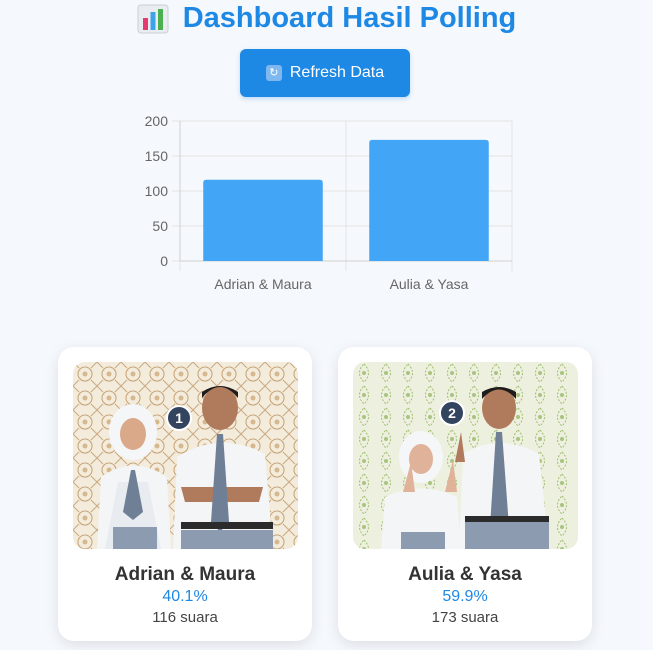  What do you see at coordinates (160, 226) in the screenshot?
I see `y-tick-label: 50` at bounding box center [160, 226].